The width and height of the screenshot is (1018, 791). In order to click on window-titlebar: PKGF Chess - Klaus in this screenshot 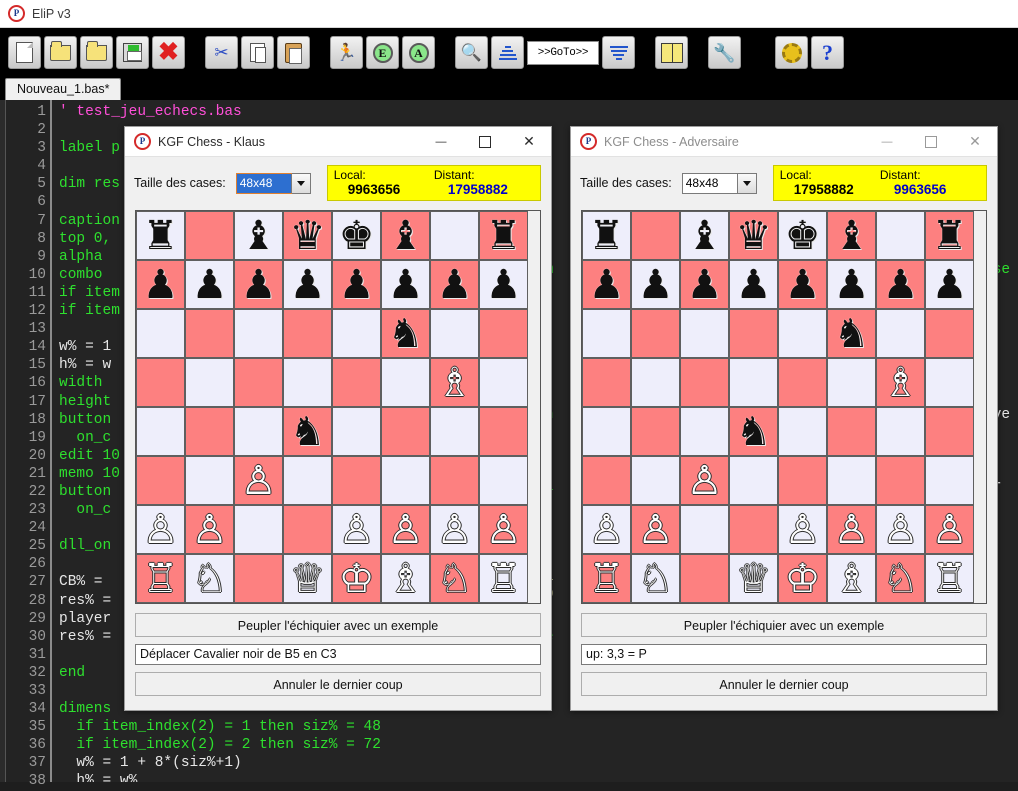, I will do `click(338, 142)`.